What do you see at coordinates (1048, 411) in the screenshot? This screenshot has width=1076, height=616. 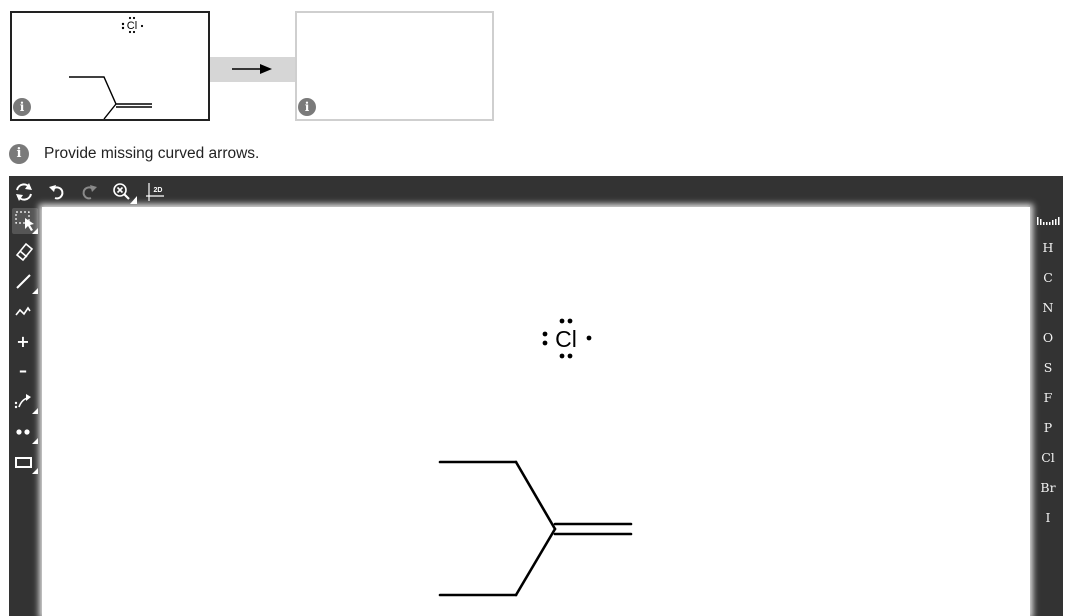 I see `right-toolbar: H C N O S F P Cl Br I` at bounding box center [1048, 411].